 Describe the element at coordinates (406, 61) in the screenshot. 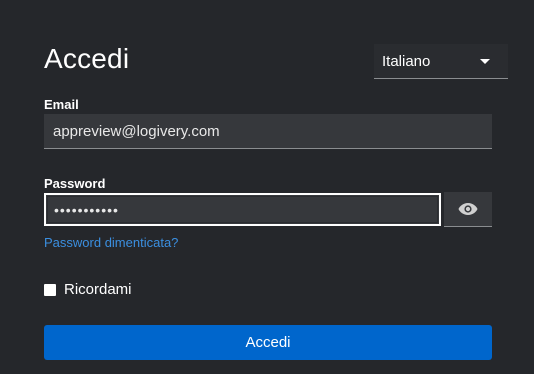

I see `language-selected-value: Italiano` at that location.